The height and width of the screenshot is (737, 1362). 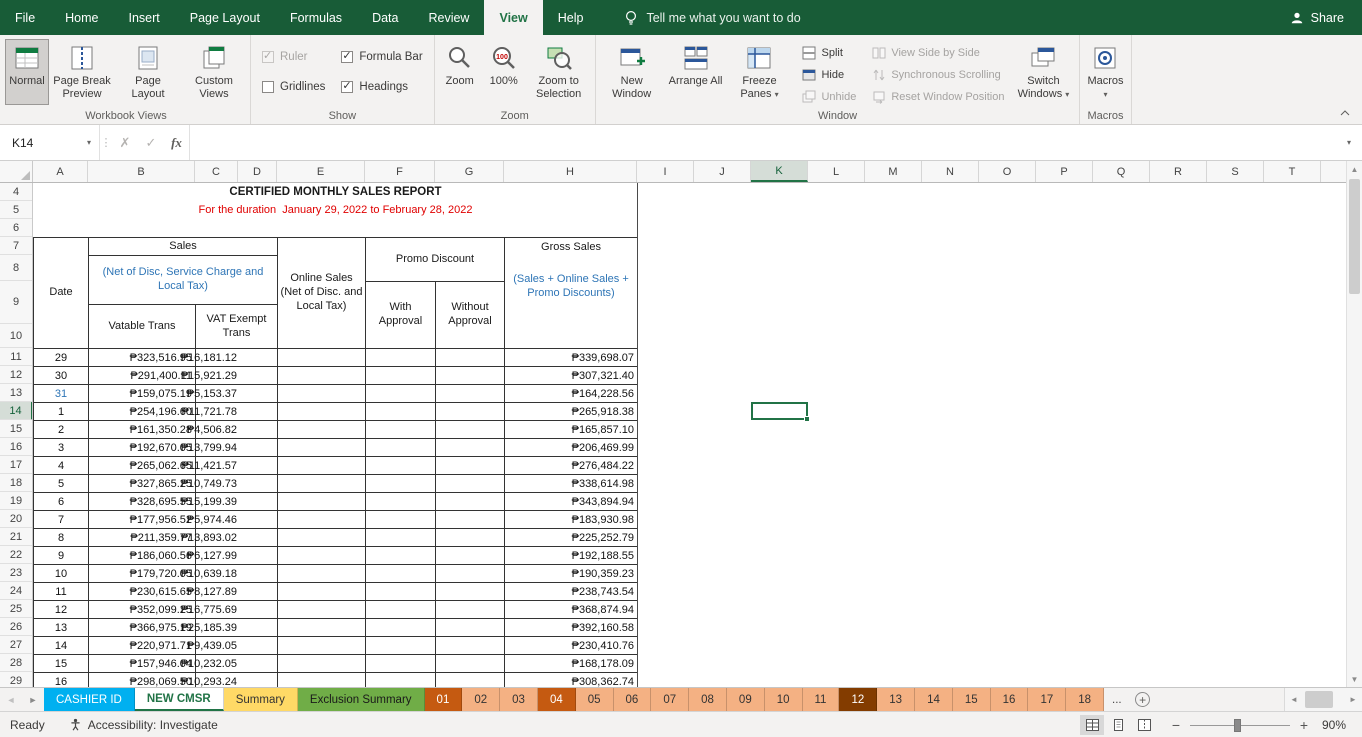 I want to click on sheet-tab-11: 11, so click(x=821, y=699).